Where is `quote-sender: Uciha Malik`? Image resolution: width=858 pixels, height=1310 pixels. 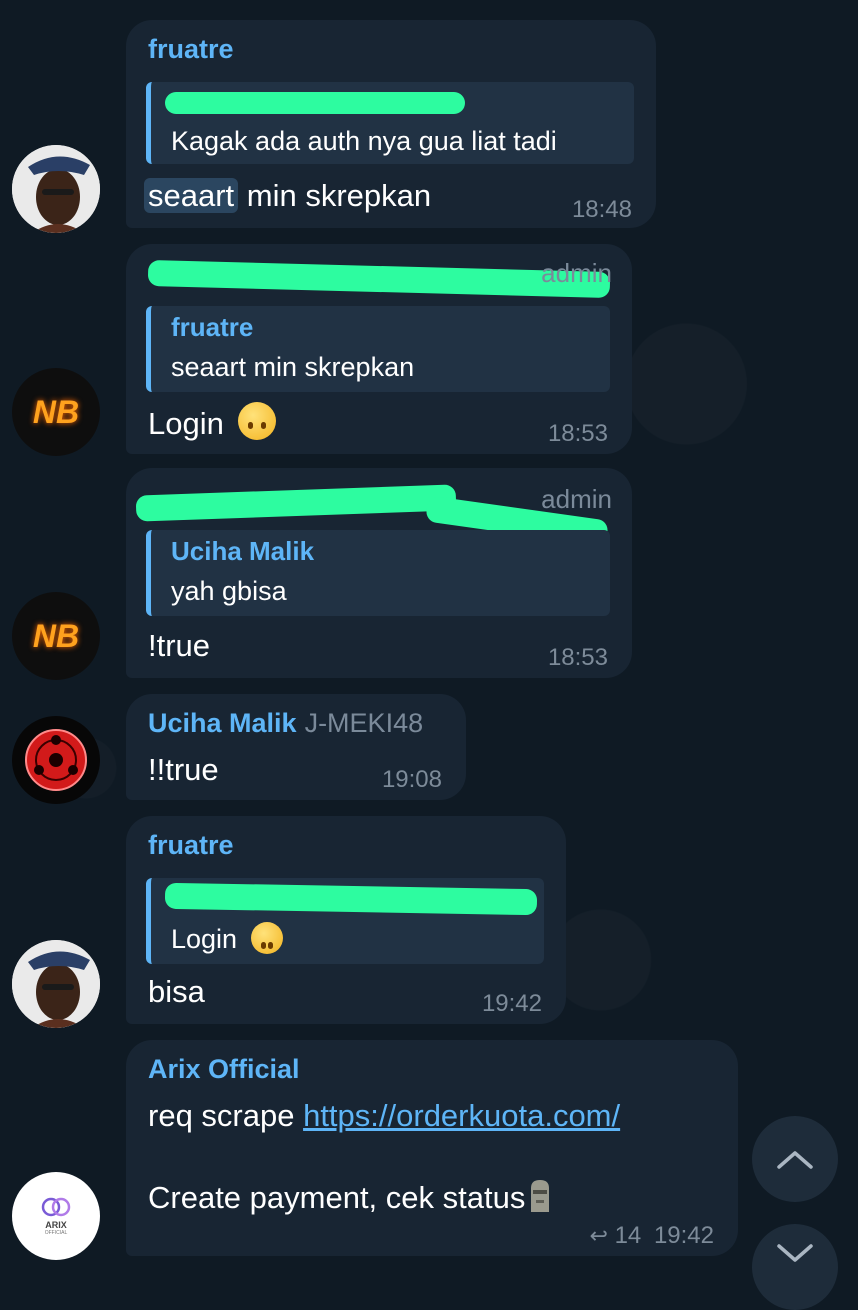 quote-sender: Uciha Malik is located at coordinates (243, 551).